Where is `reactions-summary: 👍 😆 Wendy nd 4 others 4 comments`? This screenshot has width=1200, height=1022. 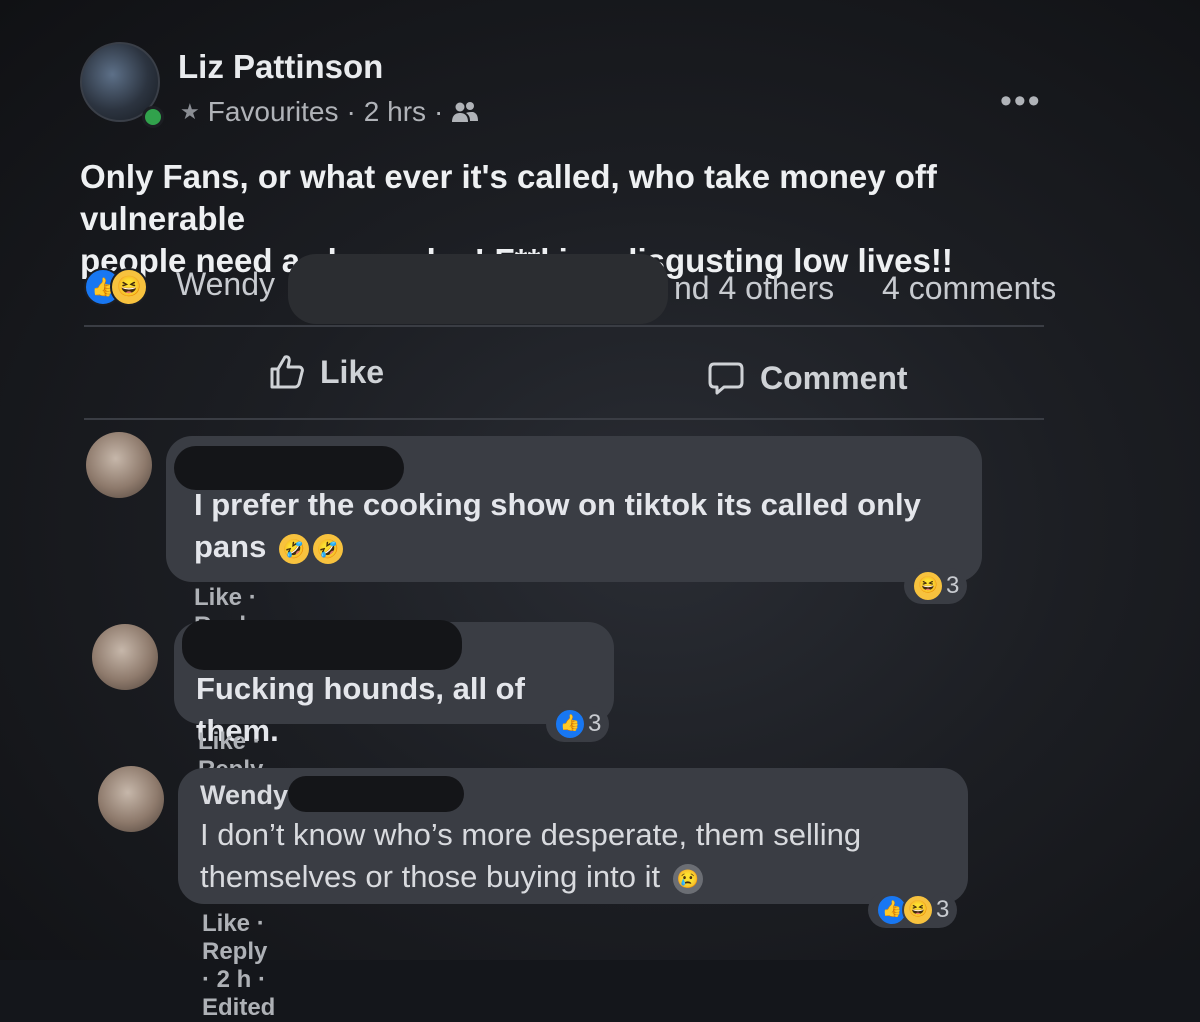 reactions-summary: 👍 😆 Wendy nd 4 others 4 comments is located at coordinates (574, 289).